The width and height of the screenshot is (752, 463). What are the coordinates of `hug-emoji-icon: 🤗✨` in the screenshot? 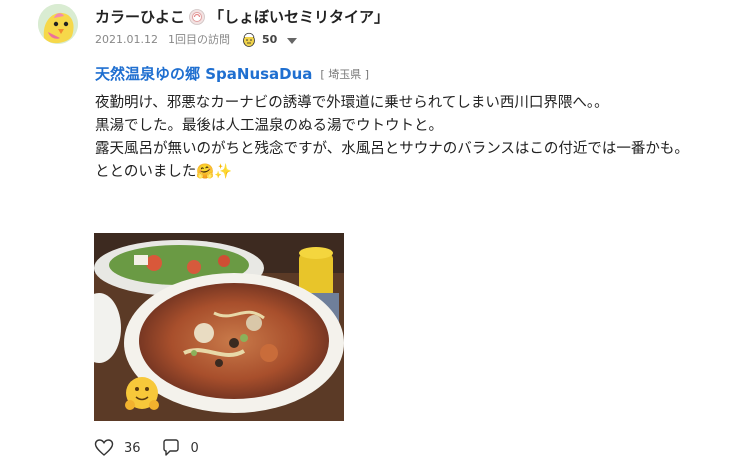 It's located at (214, 172).